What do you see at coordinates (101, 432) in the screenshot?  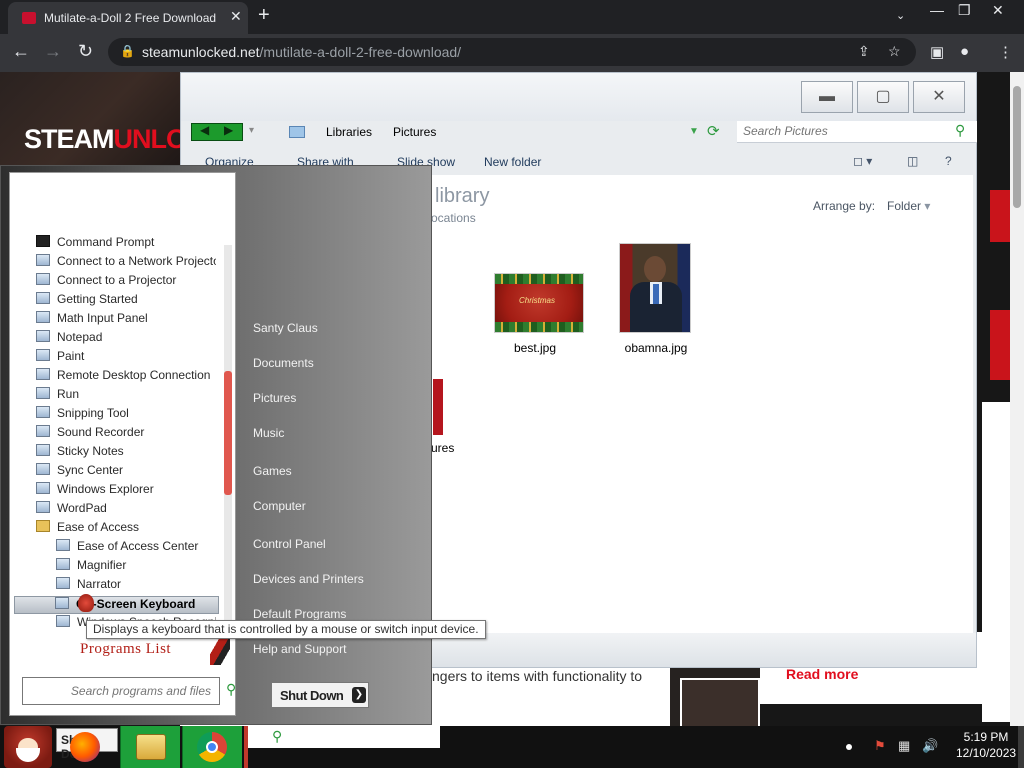 I see `program-label: Sound Recorder` at bounding box center [101, 432].